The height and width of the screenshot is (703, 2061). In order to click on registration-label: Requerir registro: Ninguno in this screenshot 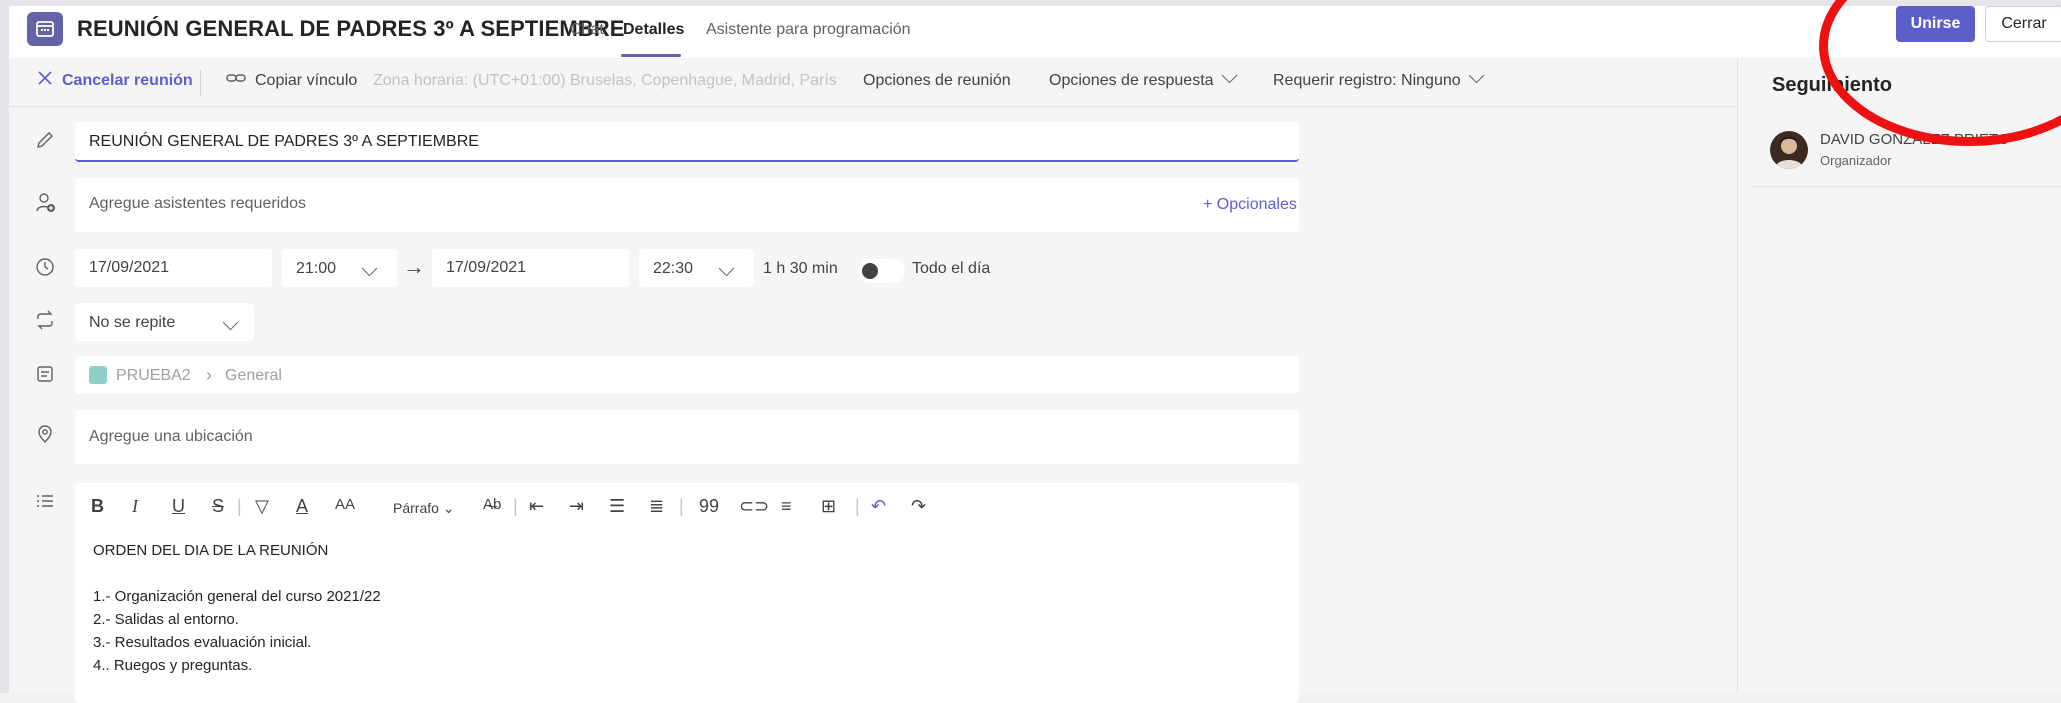, I will do `click(1367, 80)`.